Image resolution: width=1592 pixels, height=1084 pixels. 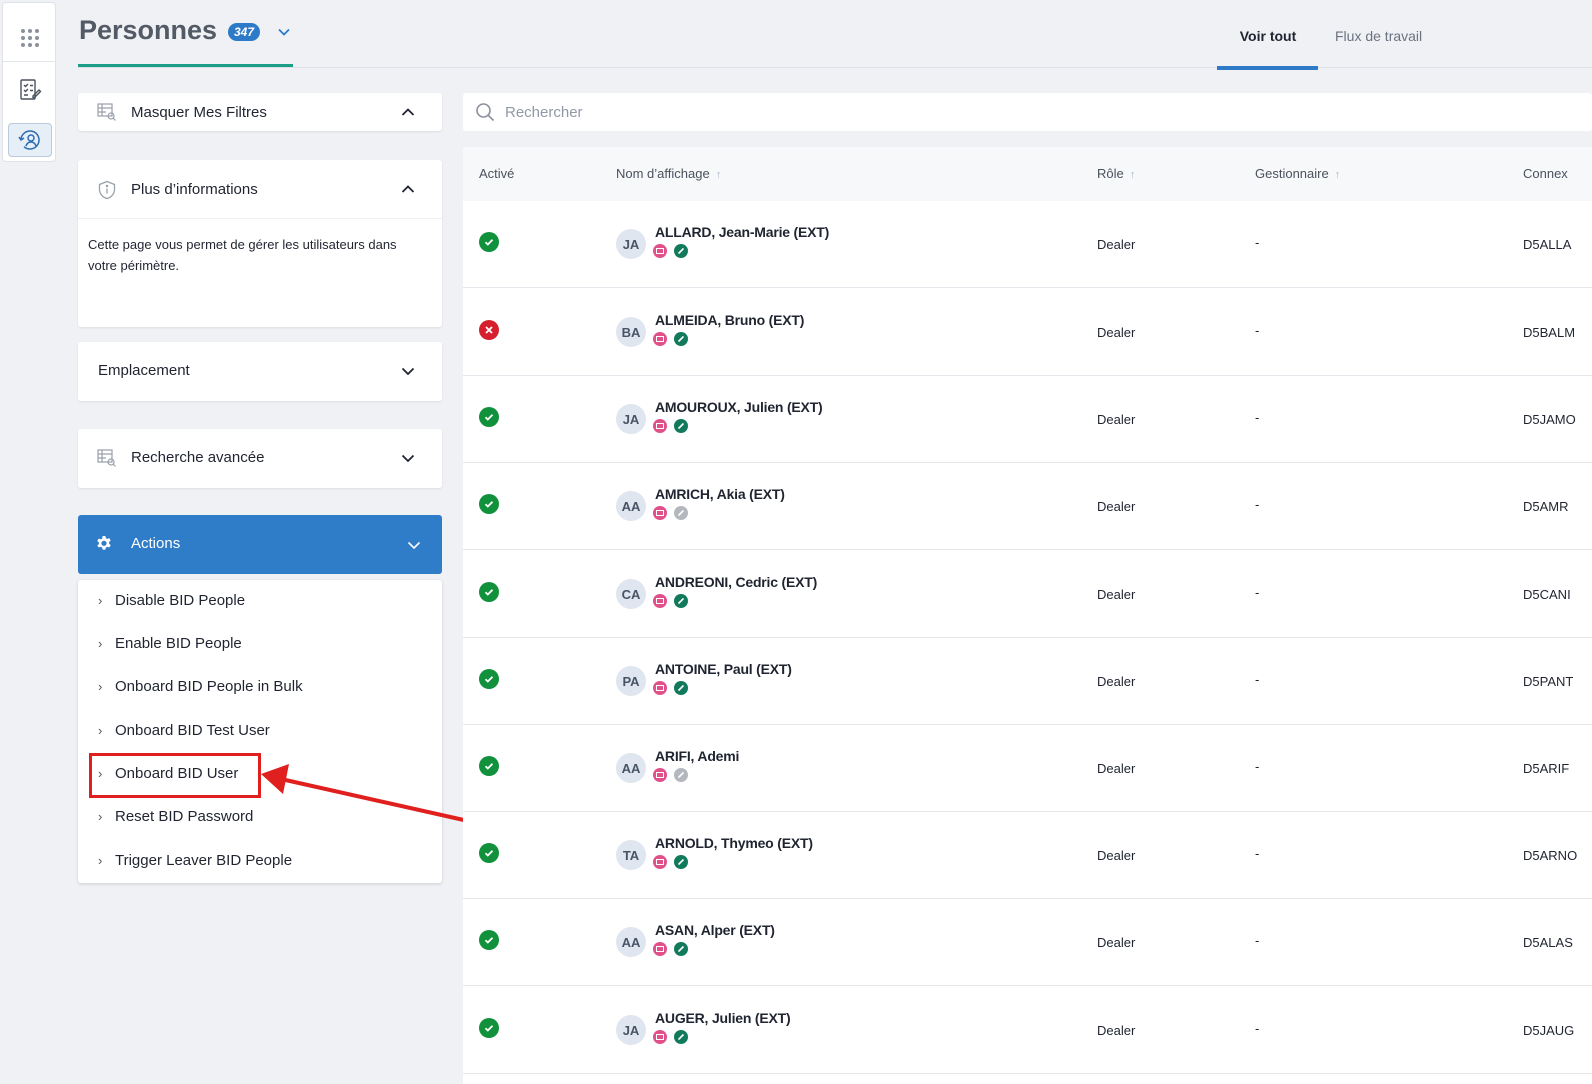 I want to click on login-cell: D5CANI, so click(x=1547, y=594).